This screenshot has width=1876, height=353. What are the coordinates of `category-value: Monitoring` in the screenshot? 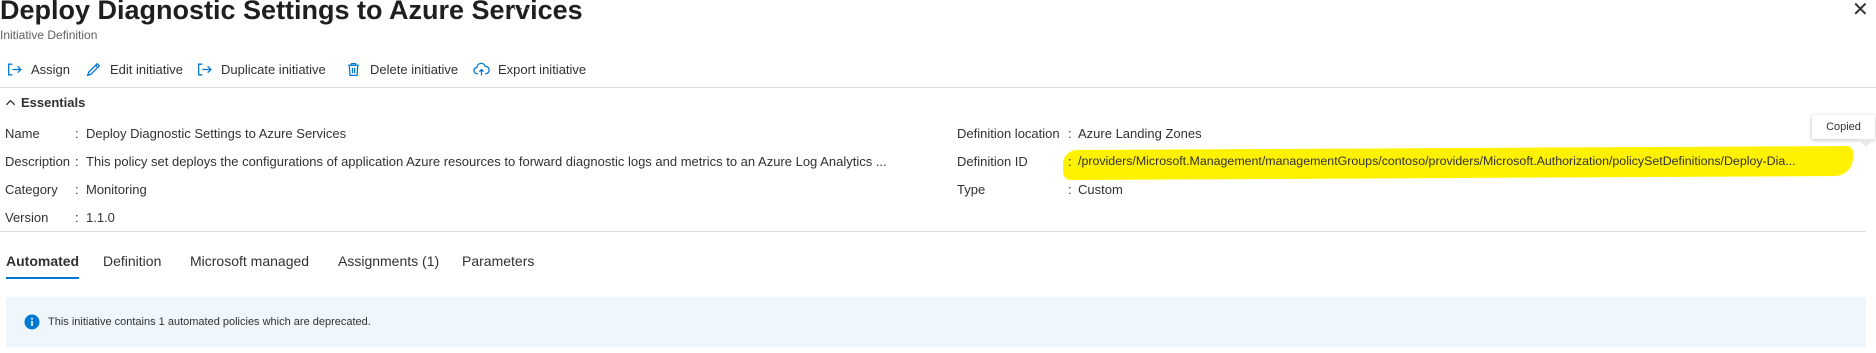 It's located at (116, 189).